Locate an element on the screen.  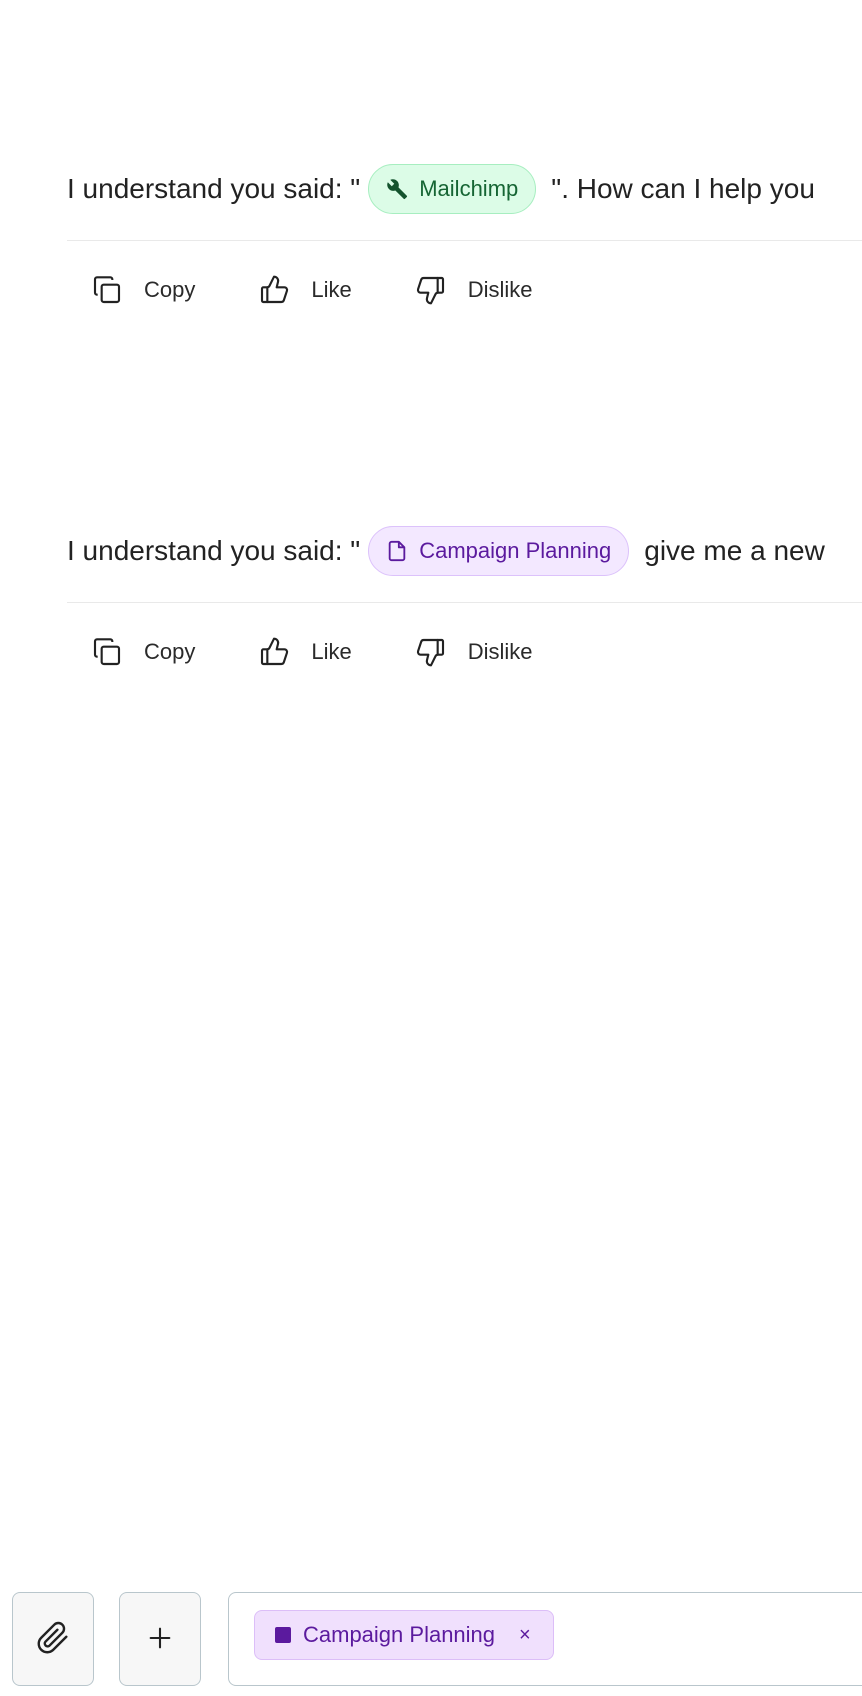
message-suffix: ". How can I help you is located at coordinates (683, 188).